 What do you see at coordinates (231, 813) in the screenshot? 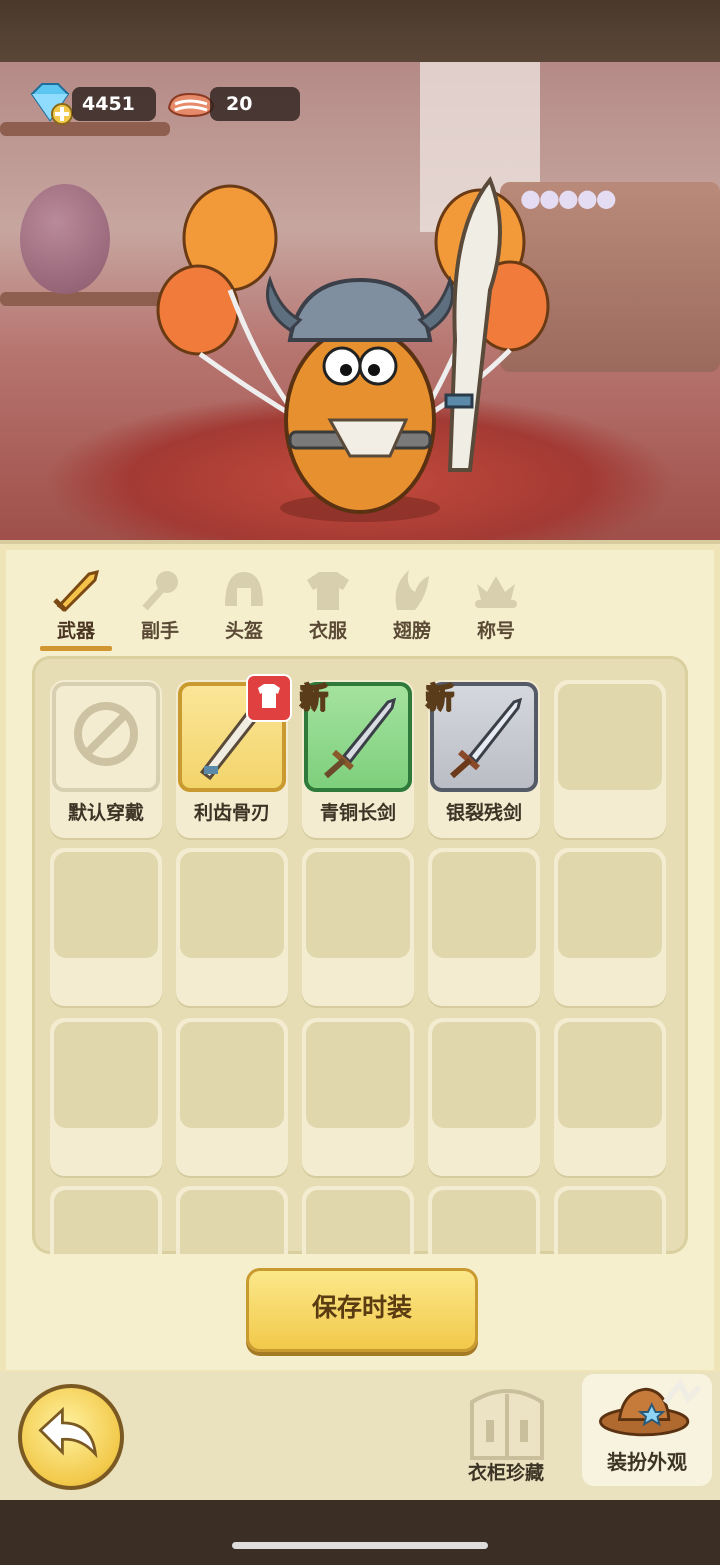
I see `item-name: 利齿骨刃` at bounding box center [231, 813].